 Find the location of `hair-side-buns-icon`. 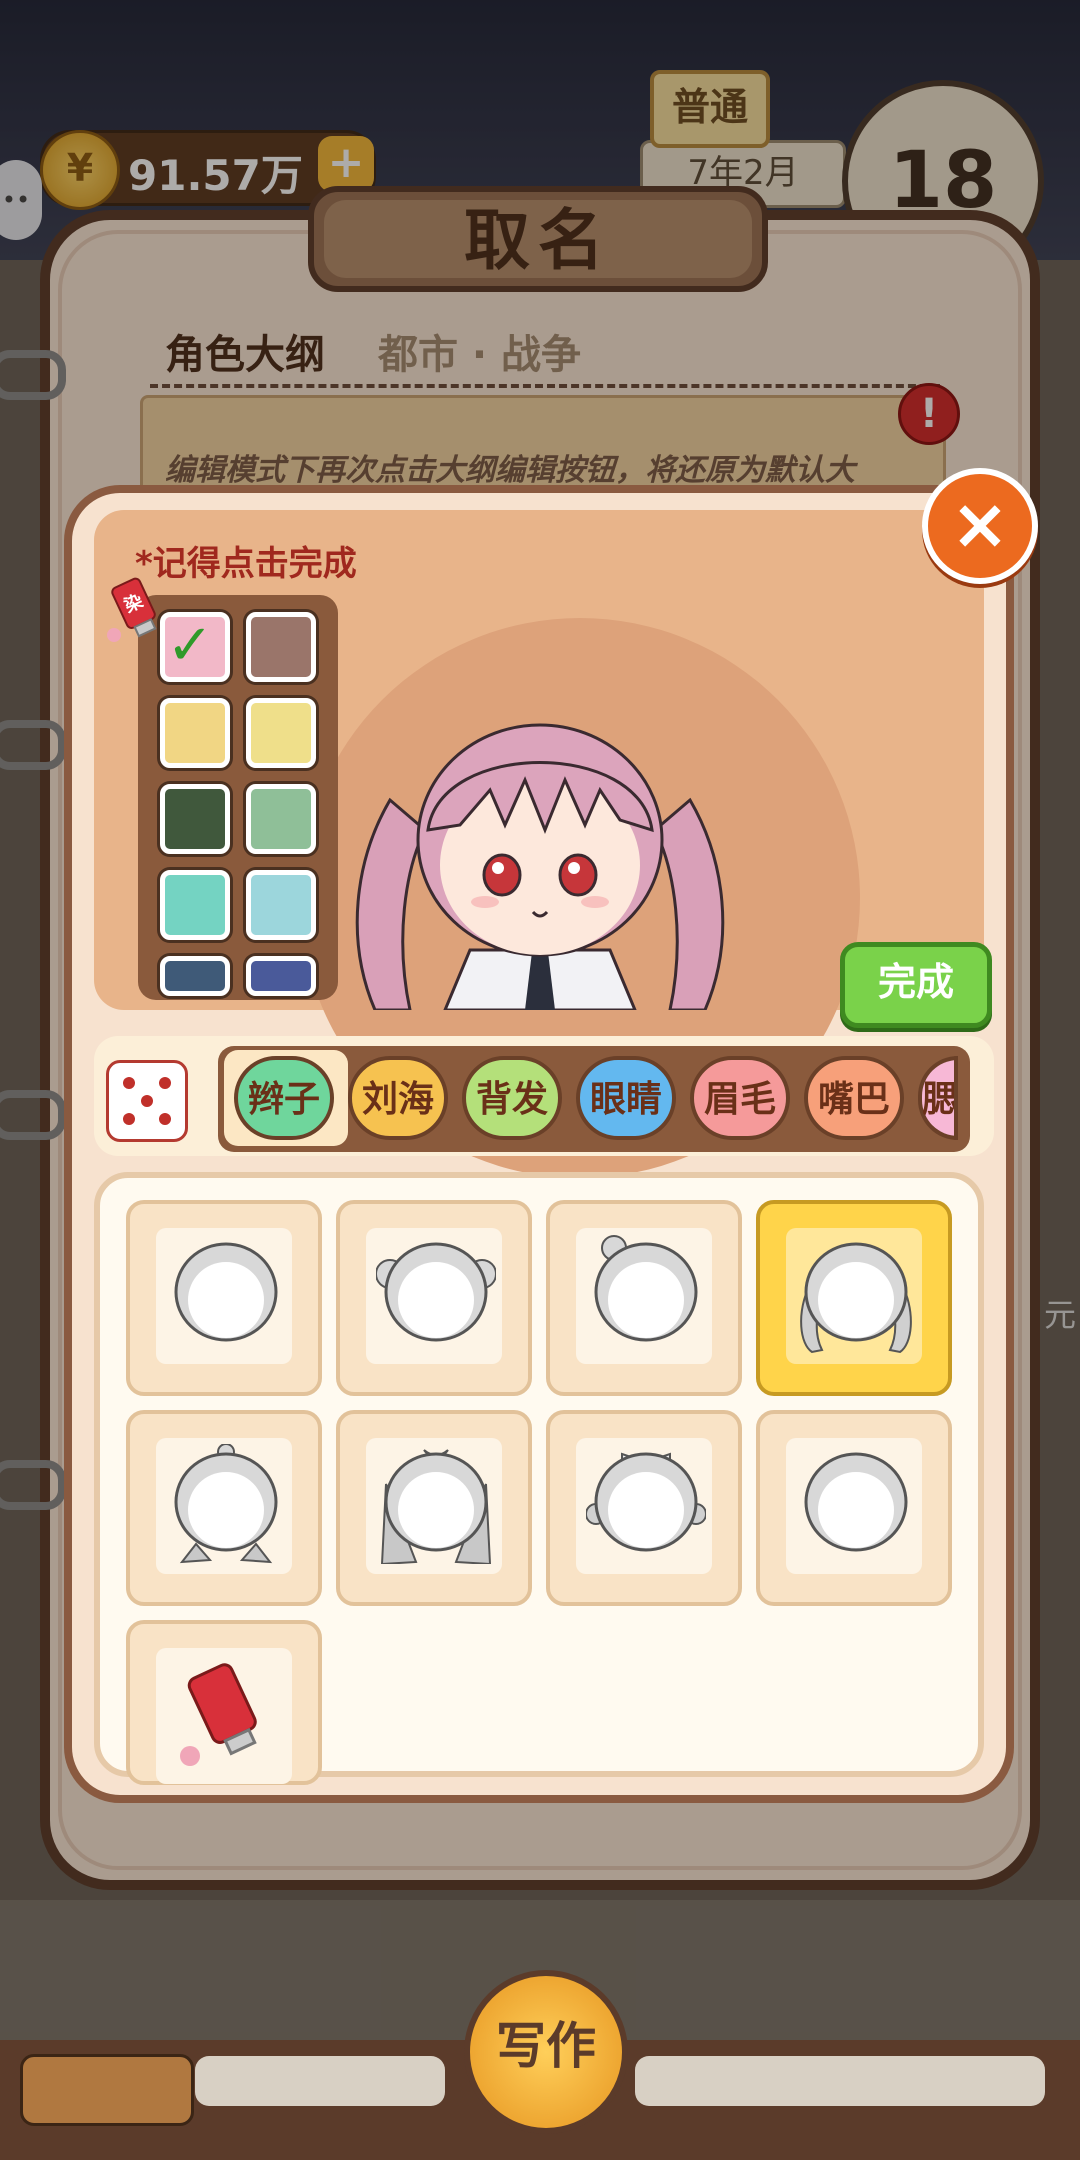

hair-side-buns-icon is located at coordinates (436, 1292).